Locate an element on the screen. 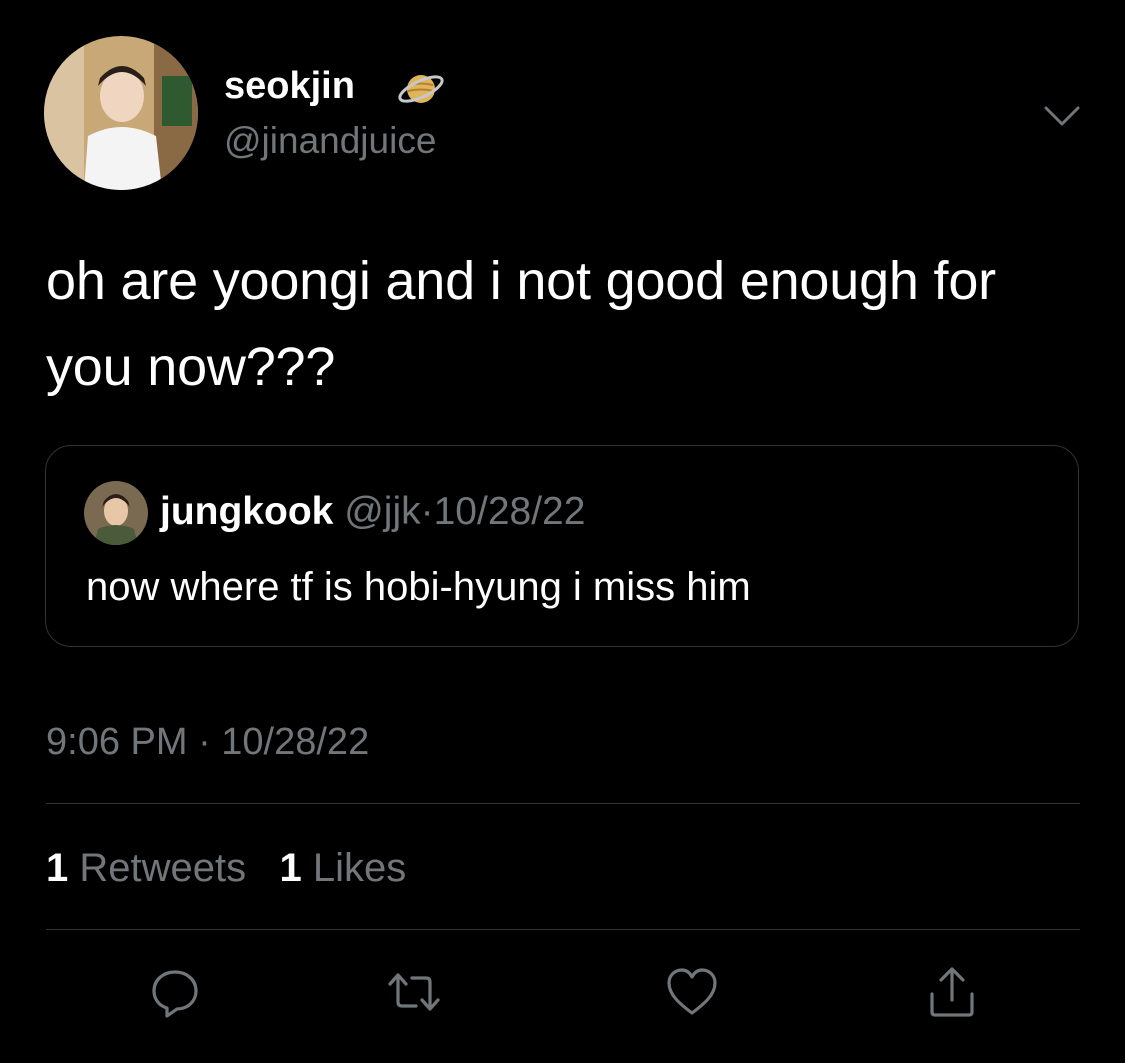 This screenshot has height=1063, width=1125. retweet-icon is located at coordinates (414, 992).